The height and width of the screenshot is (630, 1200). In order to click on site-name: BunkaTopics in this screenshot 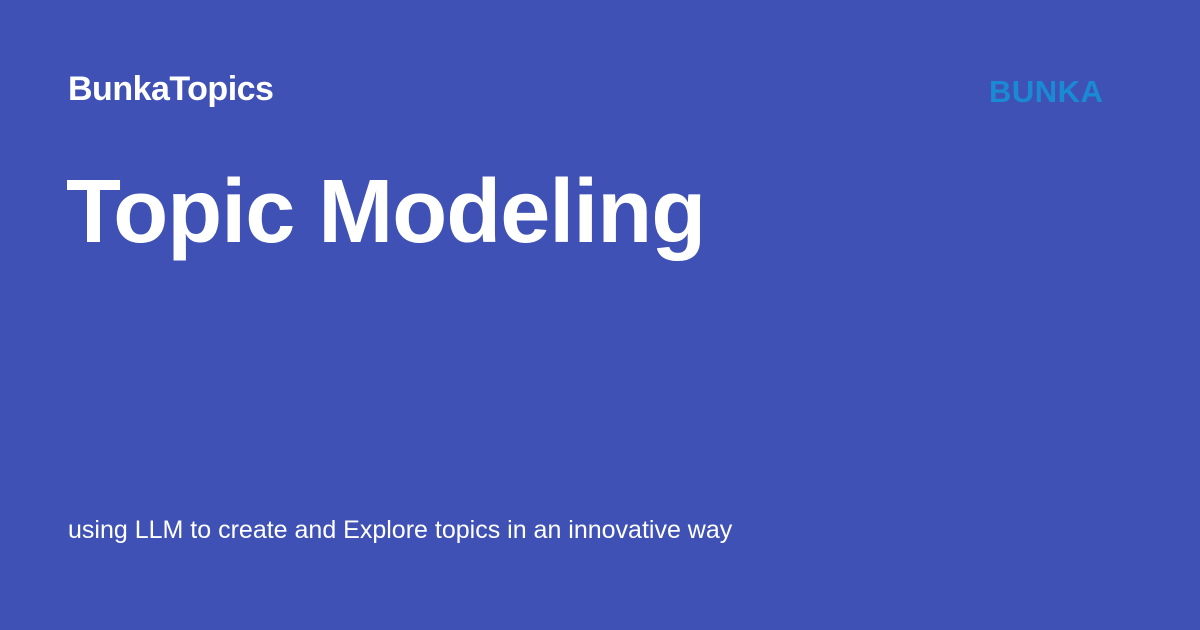, I will do `click(171, 89)`.